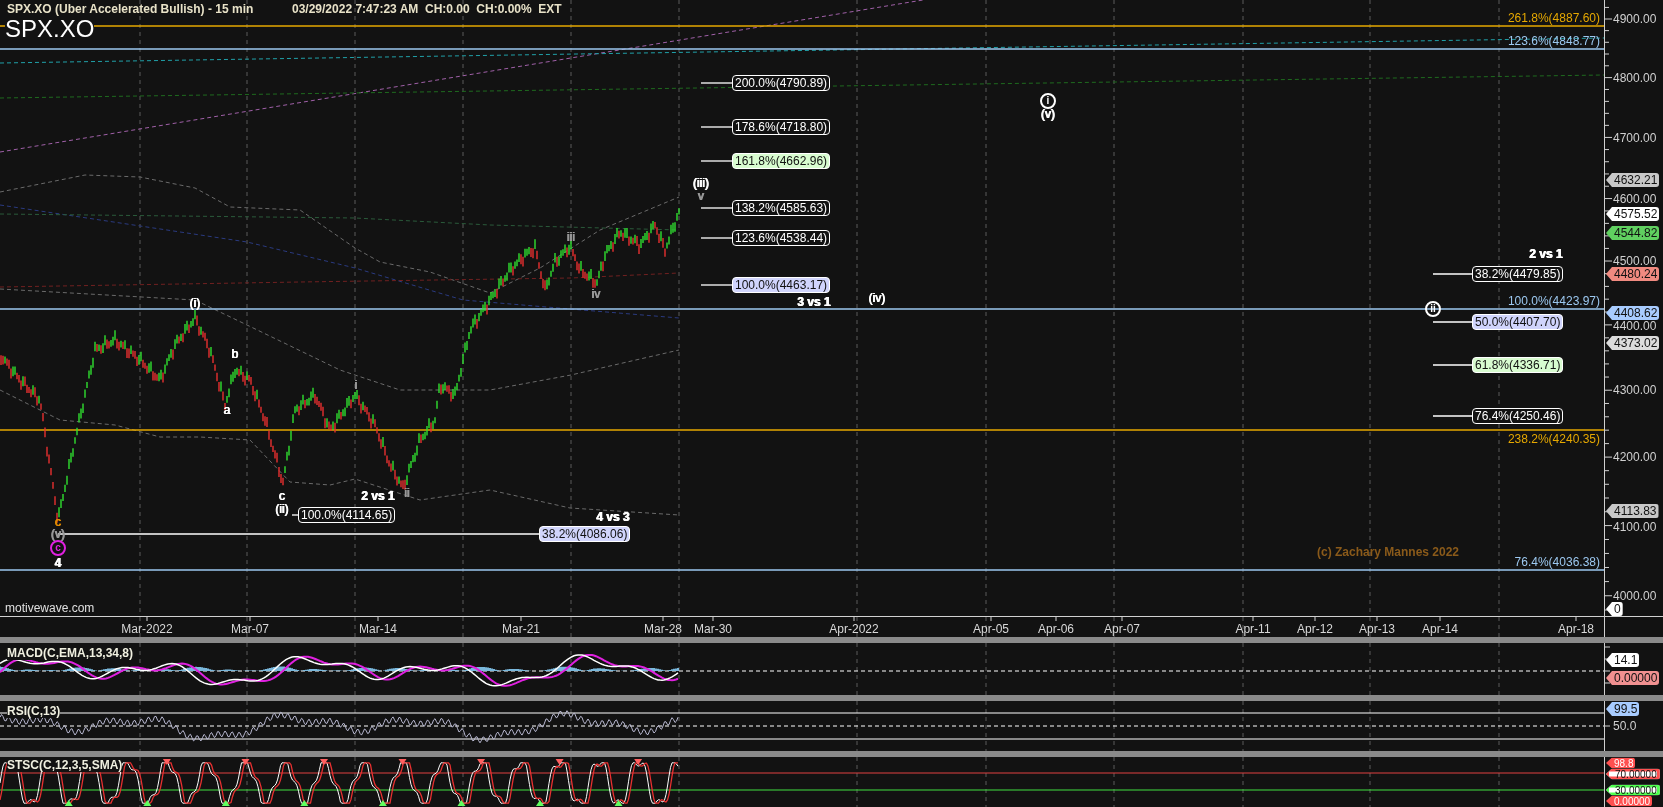  Describe the element at coordinates (250, 629) in the screenshot. I see `axis-label: Mar-07` at that location.